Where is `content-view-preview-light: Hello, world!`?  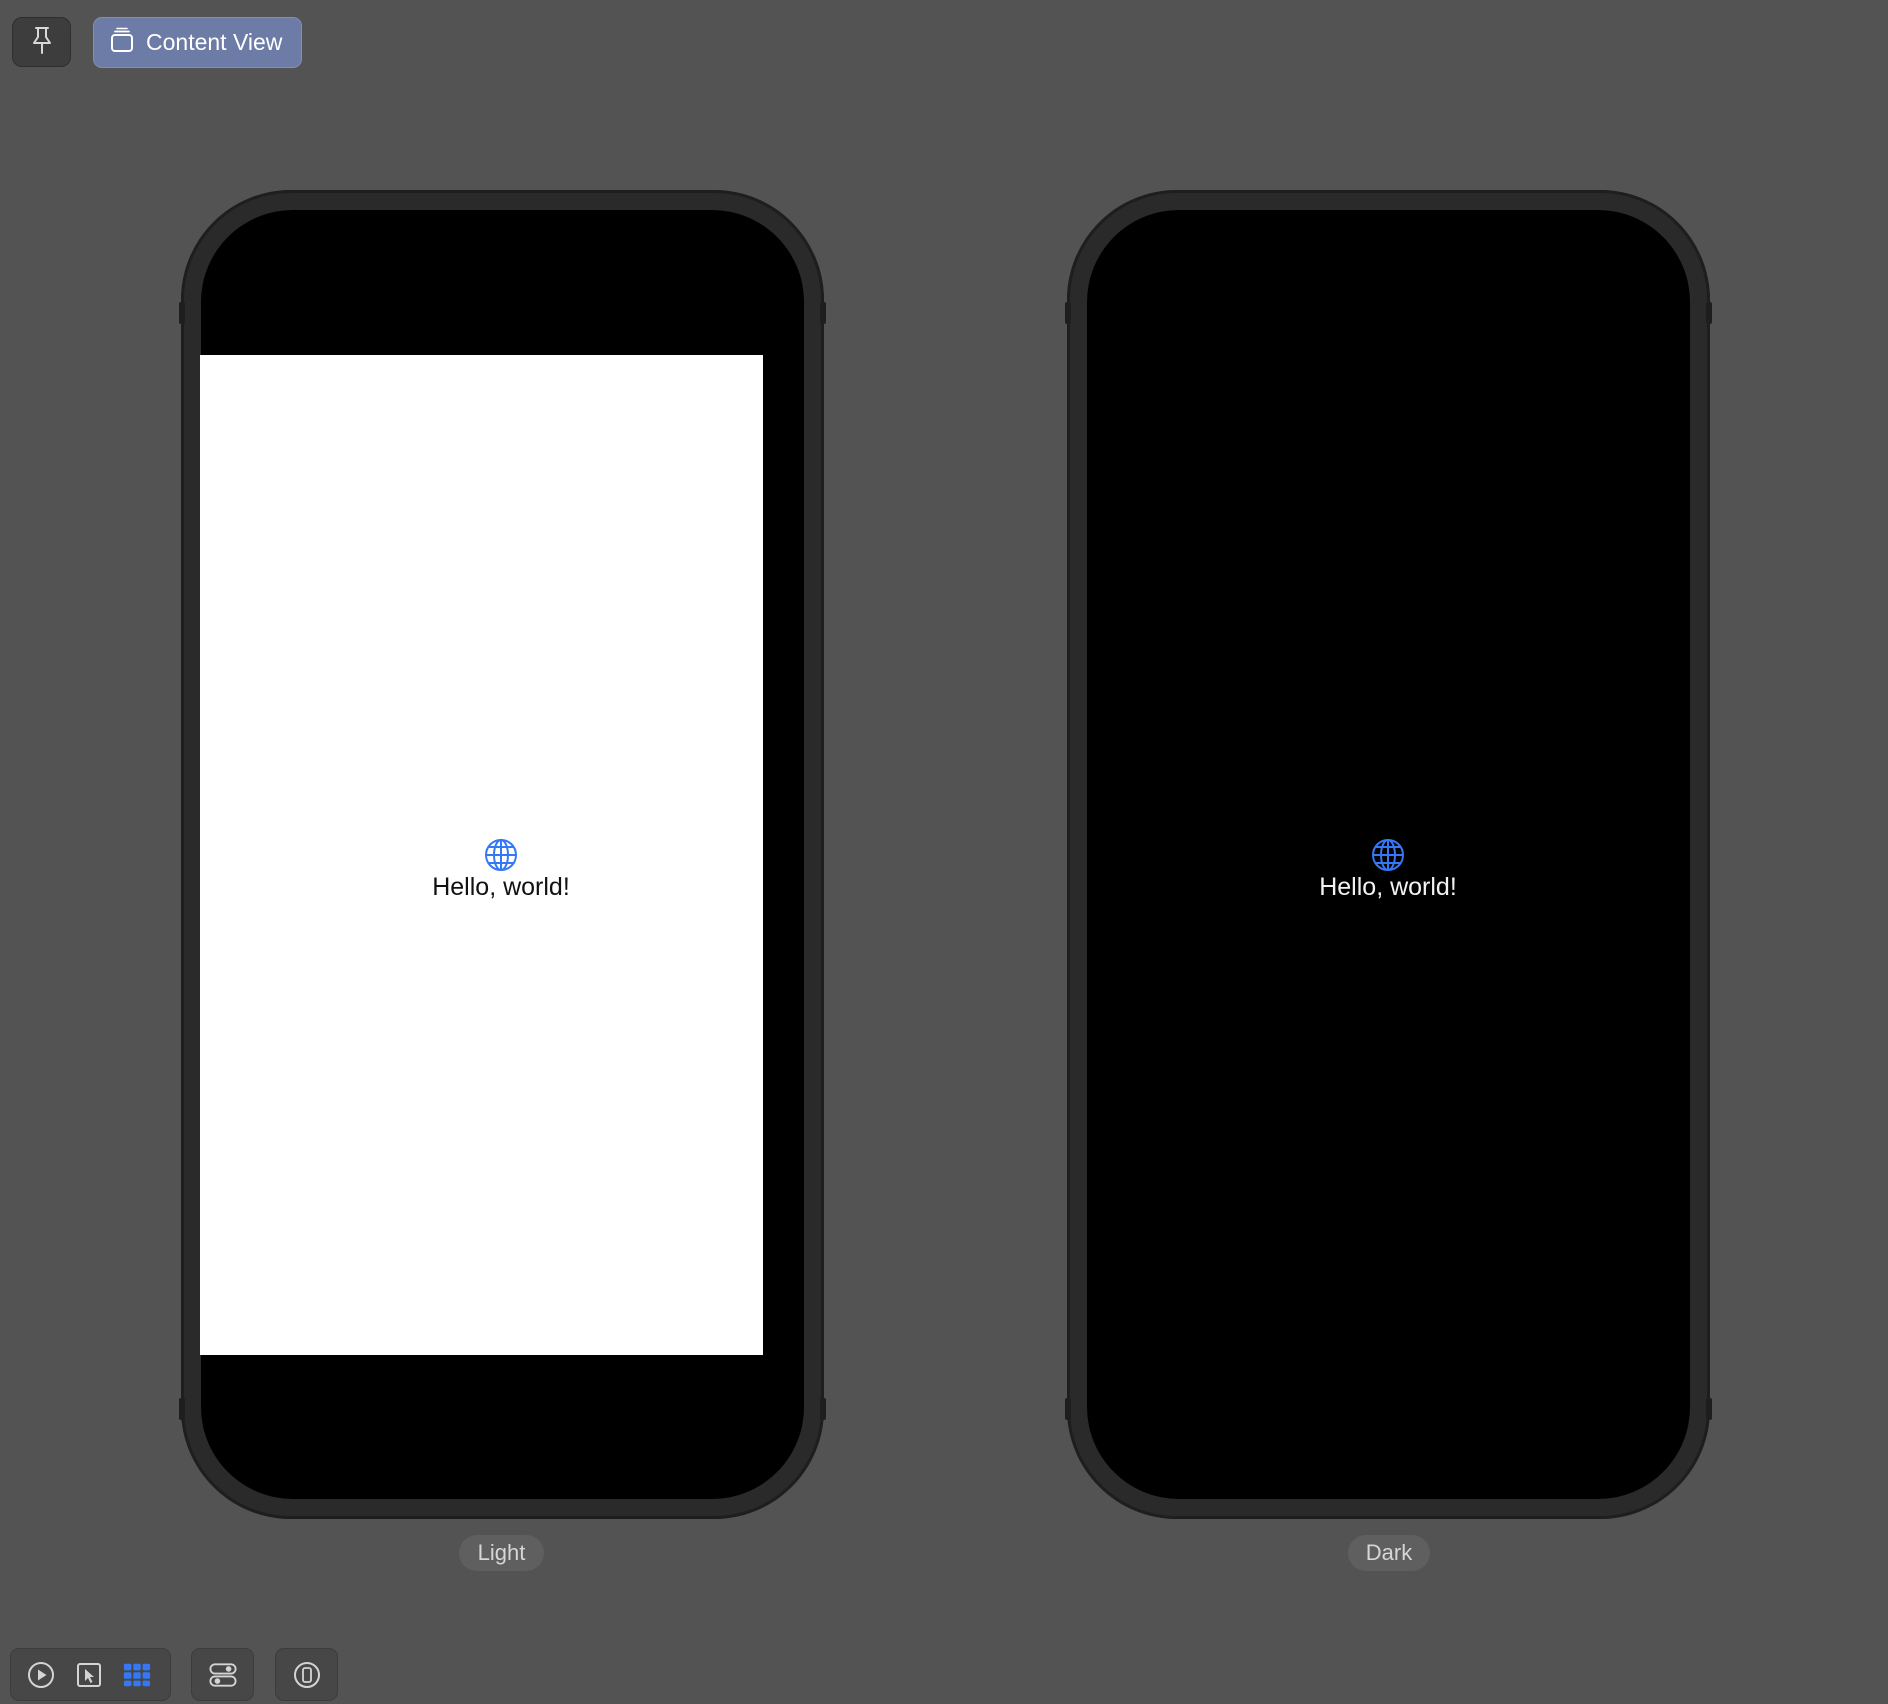
content-view-preview-light: Hello, world! is located at coordinates (501, 870).